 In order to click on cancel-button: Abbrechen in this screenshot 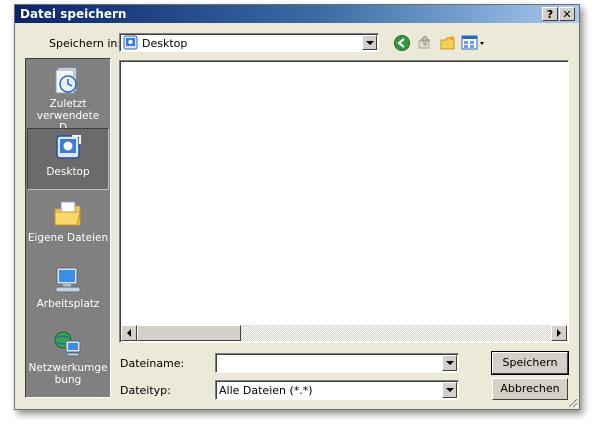, I will do `click(530, 389)`.